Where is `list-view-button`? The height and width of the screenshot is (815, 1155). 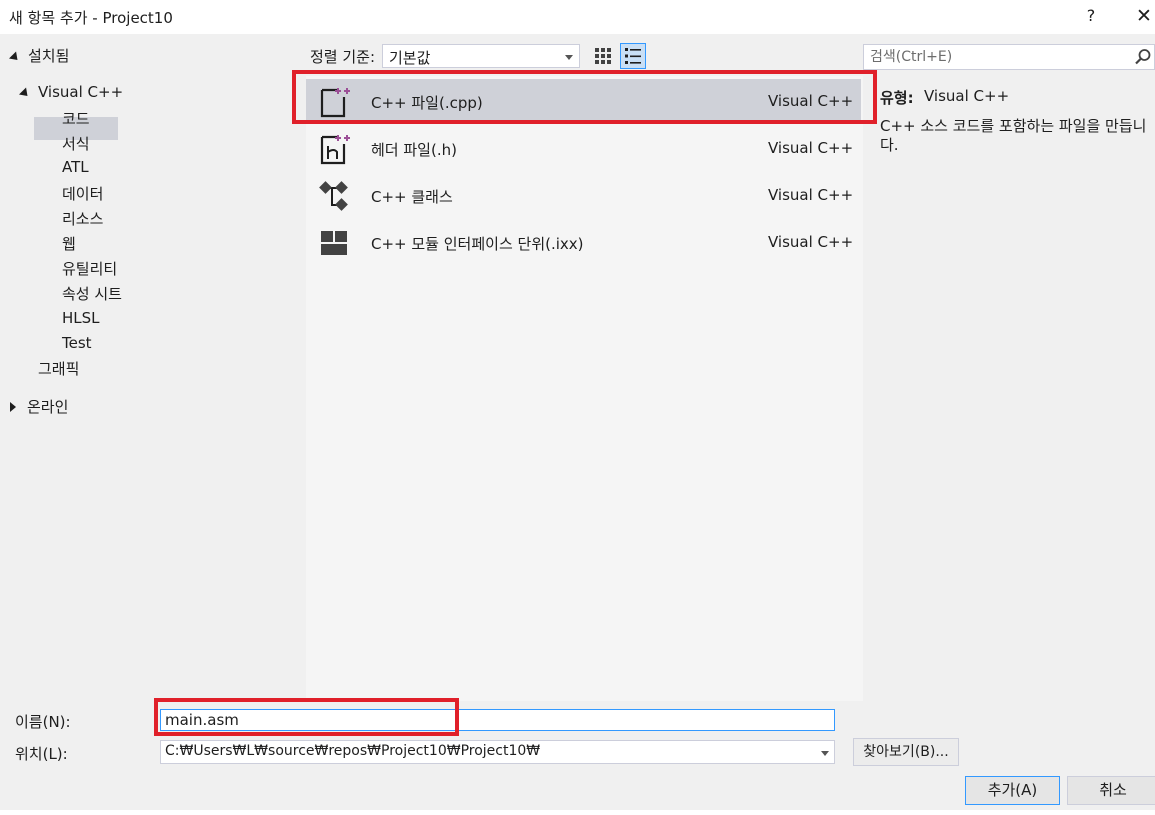 list-view-button is located at coordinates (633, 56).